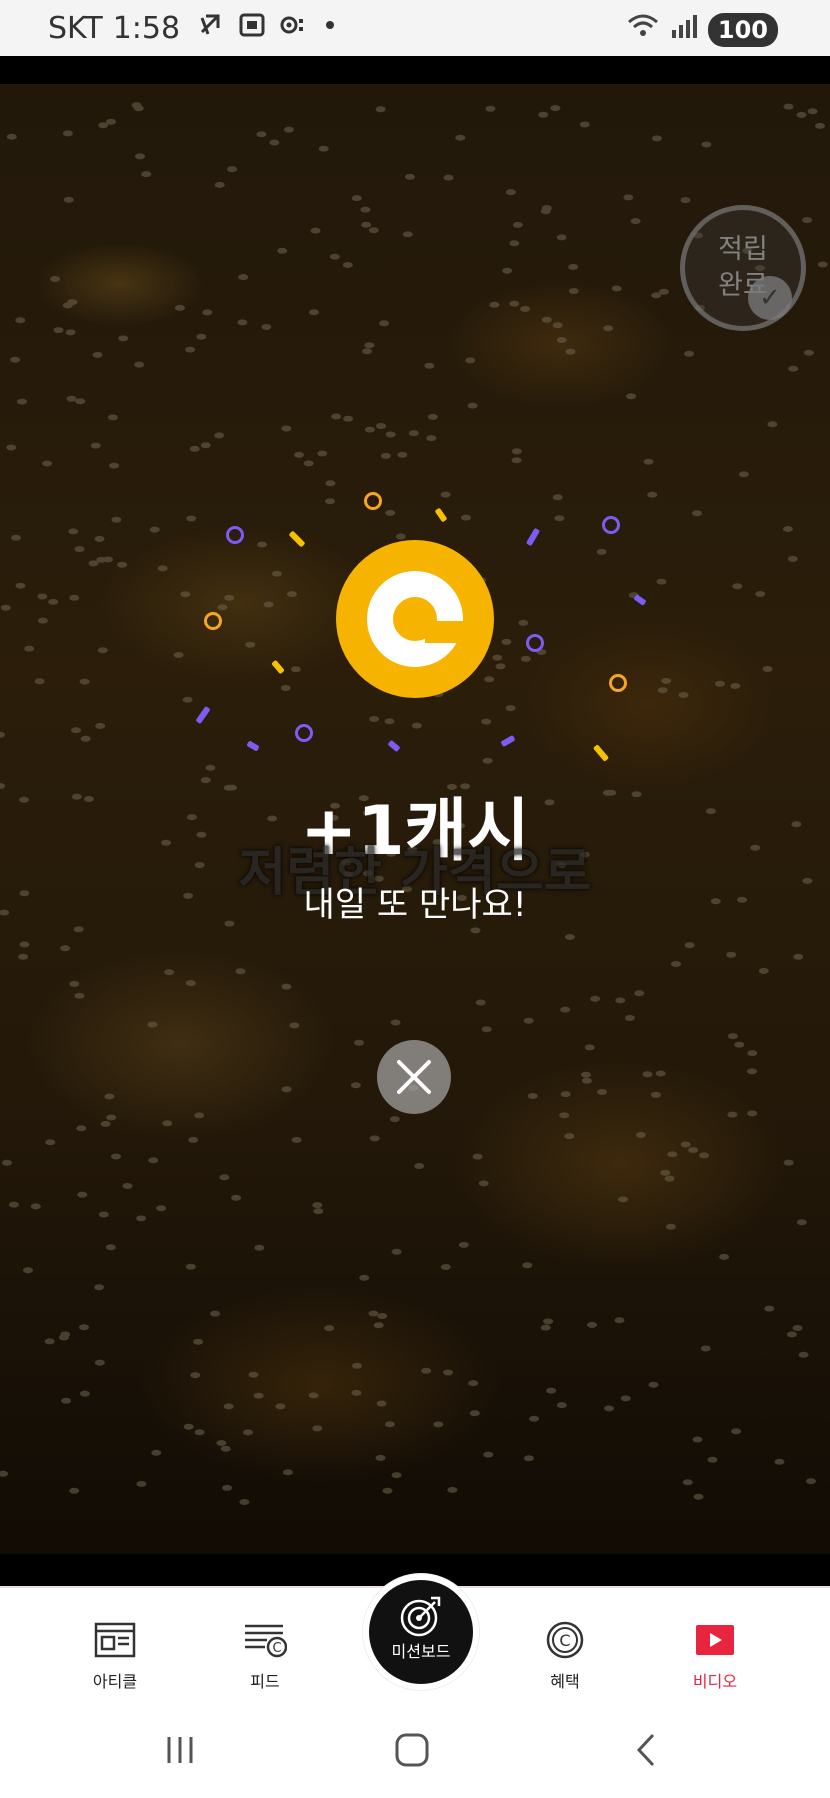  I want to click on settings-dots-icon, so click(295, 28).